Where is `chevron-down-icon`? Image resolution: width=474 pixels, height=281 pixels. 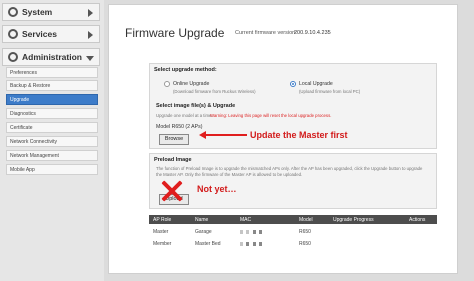
chevron-down-icon is located at coordinates (90, 58).